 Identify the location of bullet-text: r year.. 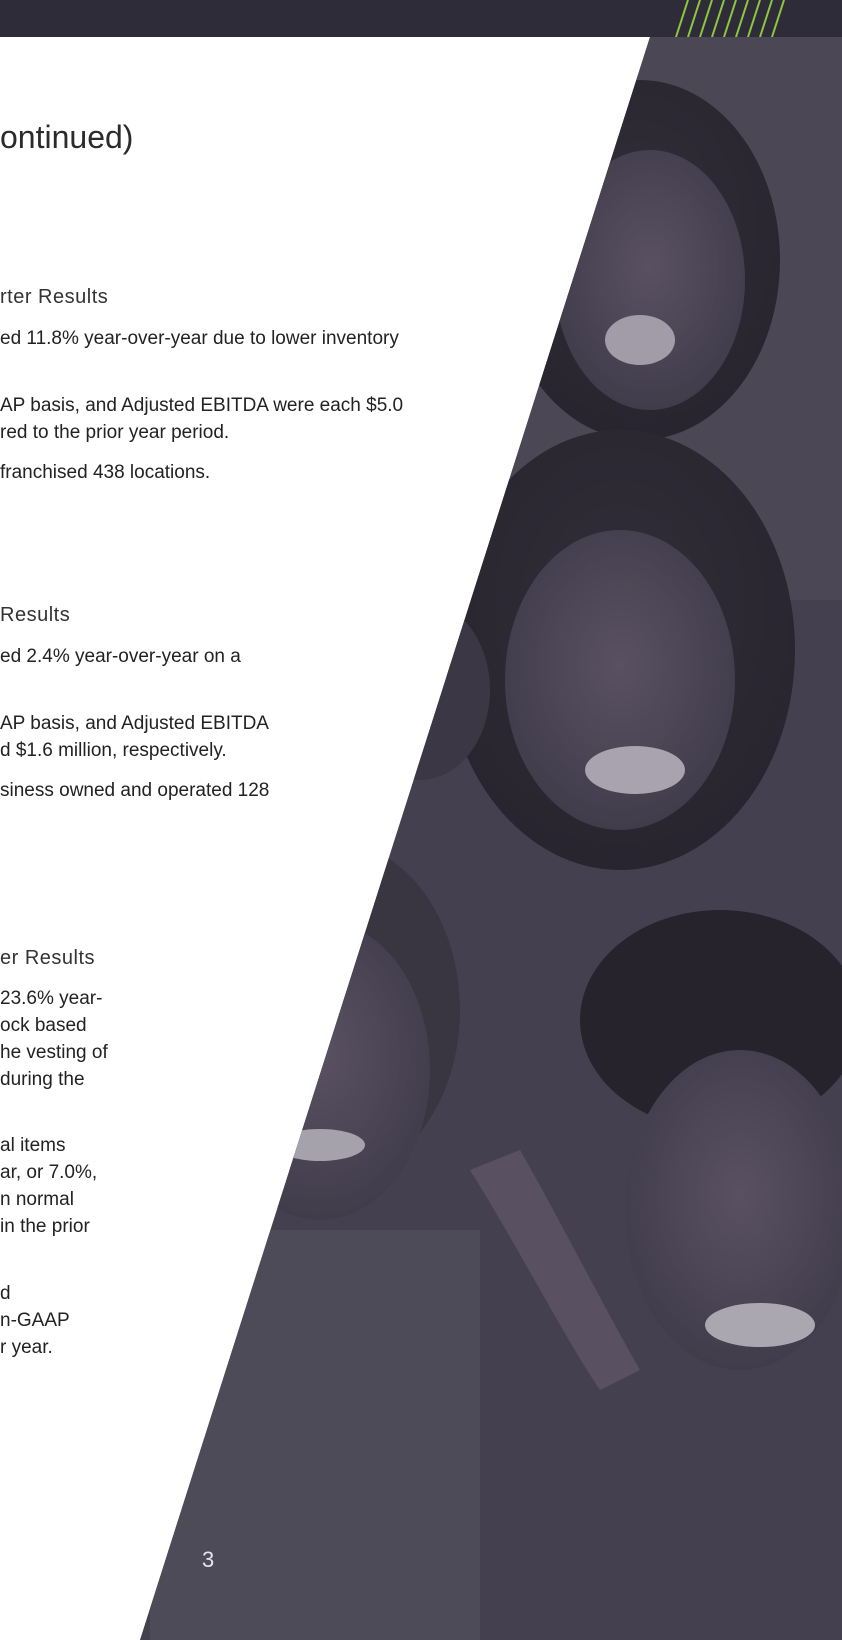
(26, 1347).